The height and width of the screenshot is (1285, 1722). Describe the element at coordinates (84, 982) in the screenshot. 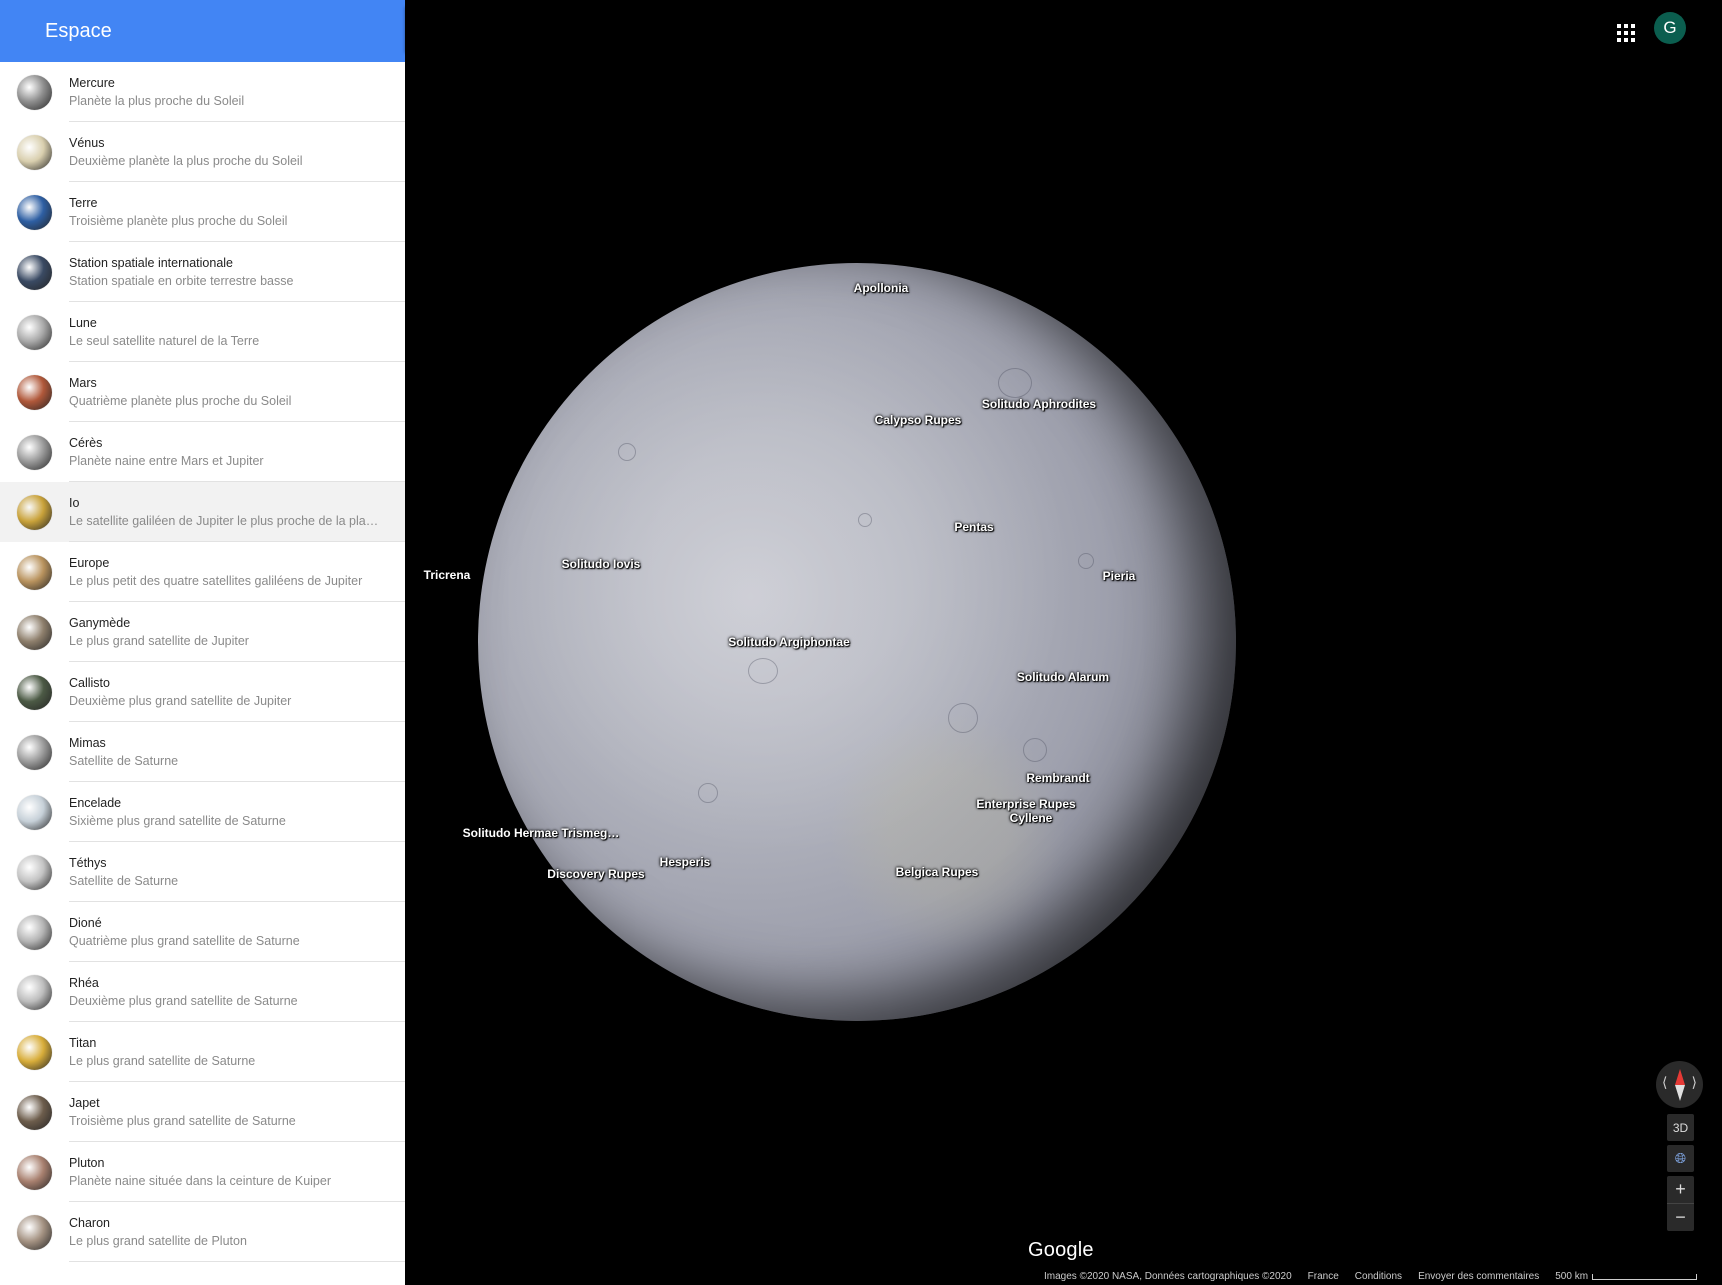

I see `planet-name: Rhéa` at that location.